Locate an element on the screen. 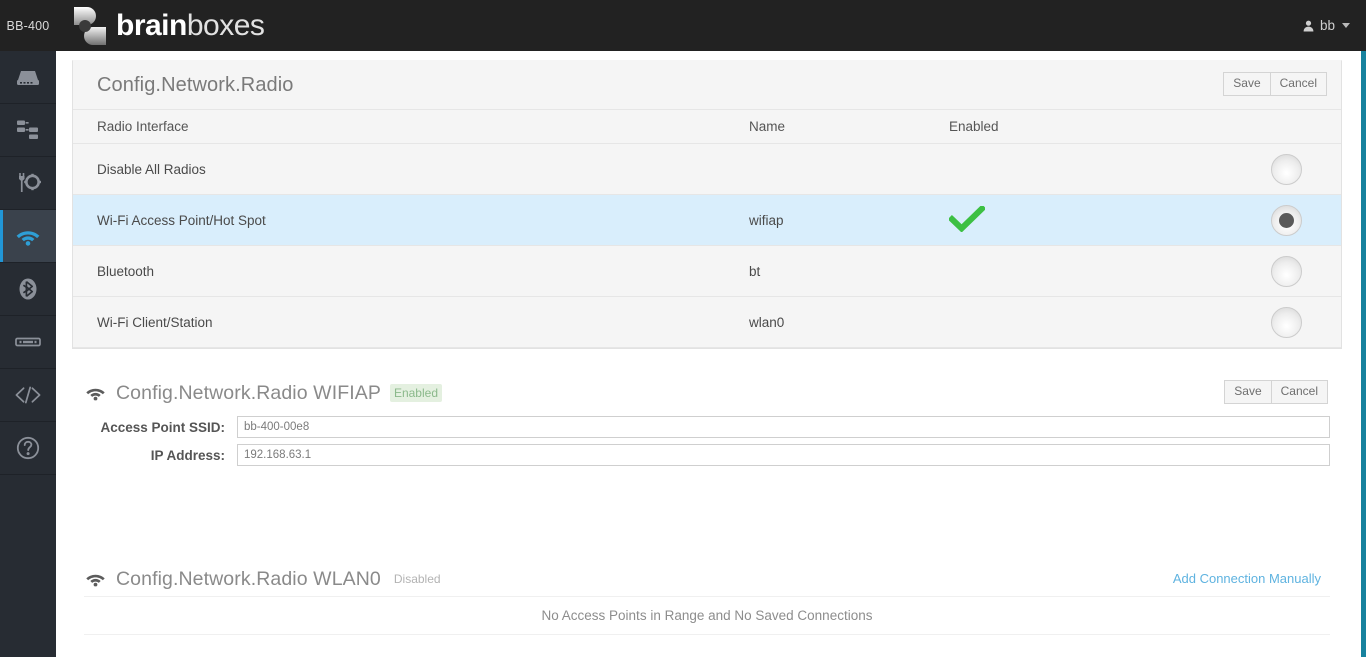 This screenshot has width=1366, height=657. cell-interface: Bluetooth is located at coordinates (402, 271).